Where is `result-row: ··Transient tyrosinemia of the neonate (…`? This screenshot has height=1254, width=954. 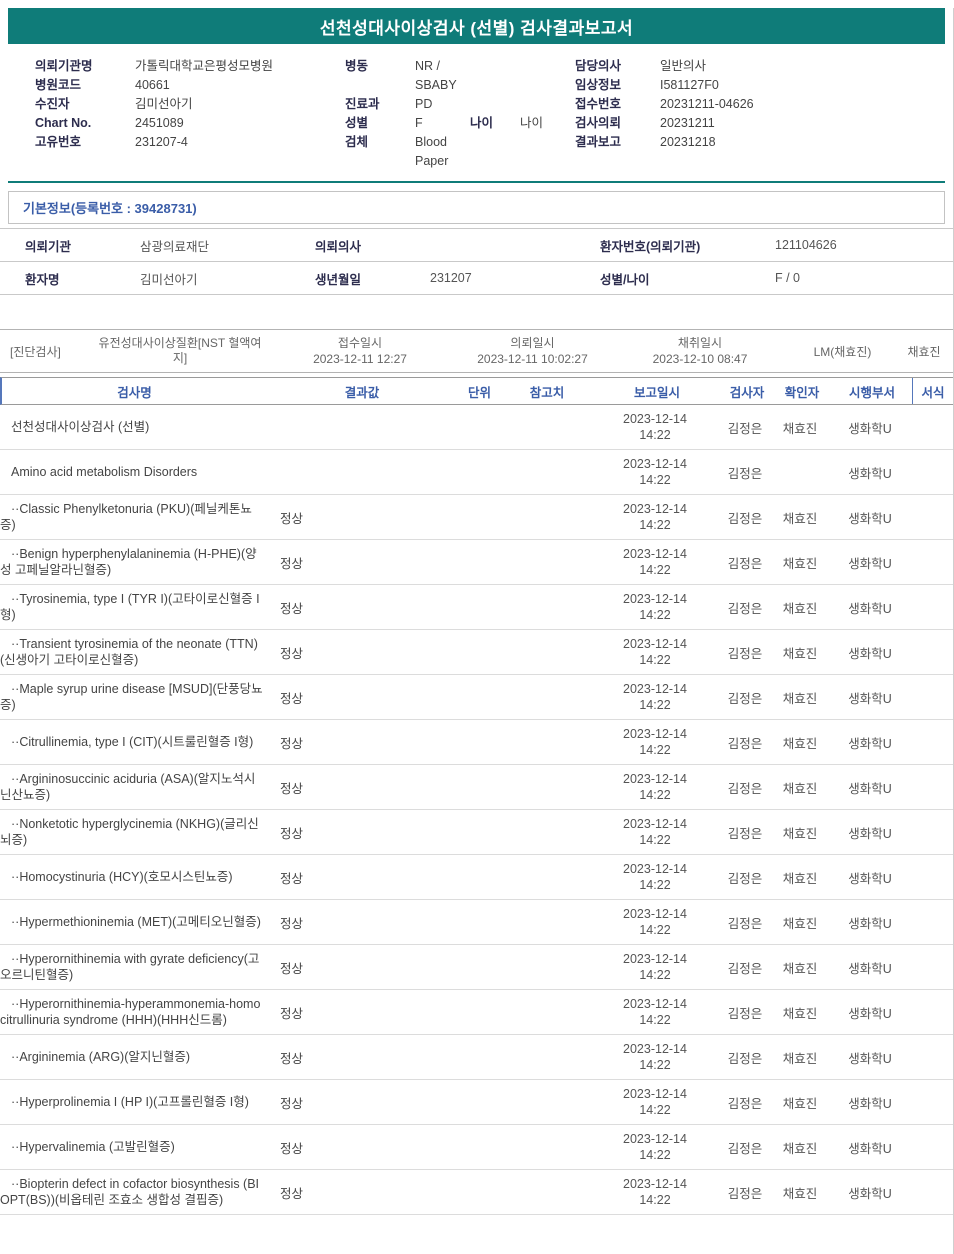
result-row: ··Transient tyrosinemia of the neonate (… is located at coordinates (476, 652).